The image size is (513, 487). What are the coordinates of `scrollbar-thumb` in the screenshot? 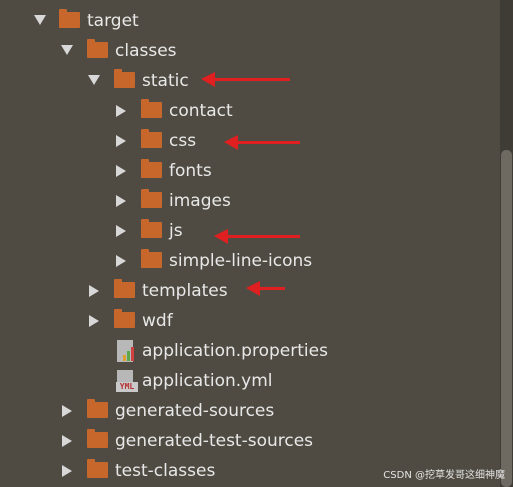 It's located at (506, 318).